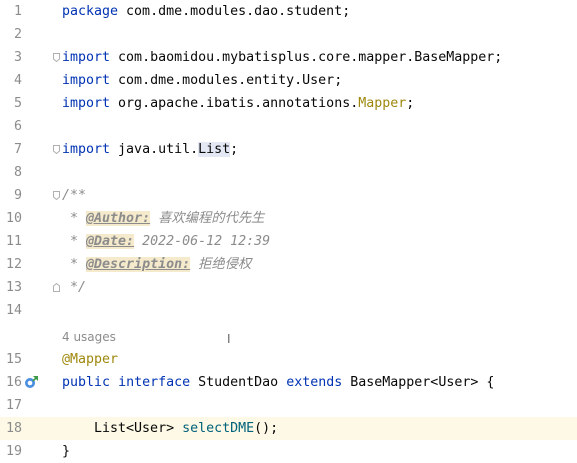  What do you see at coordinates (13, 382) in the screenshot?
I see `line-number: 16` at bounding box center [13, 382].